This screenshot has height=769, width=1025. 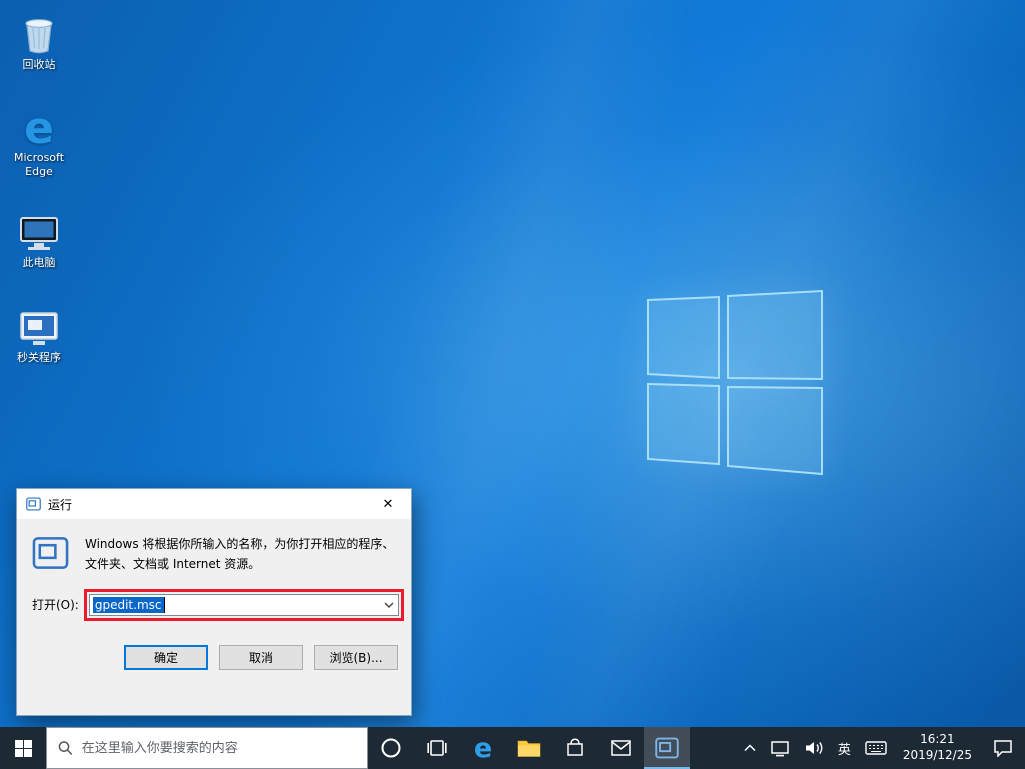 What do you see at coordinates (937, 739) in the screenshot?
I see `tray-time: 16:21` at bounding box center [937, 739].